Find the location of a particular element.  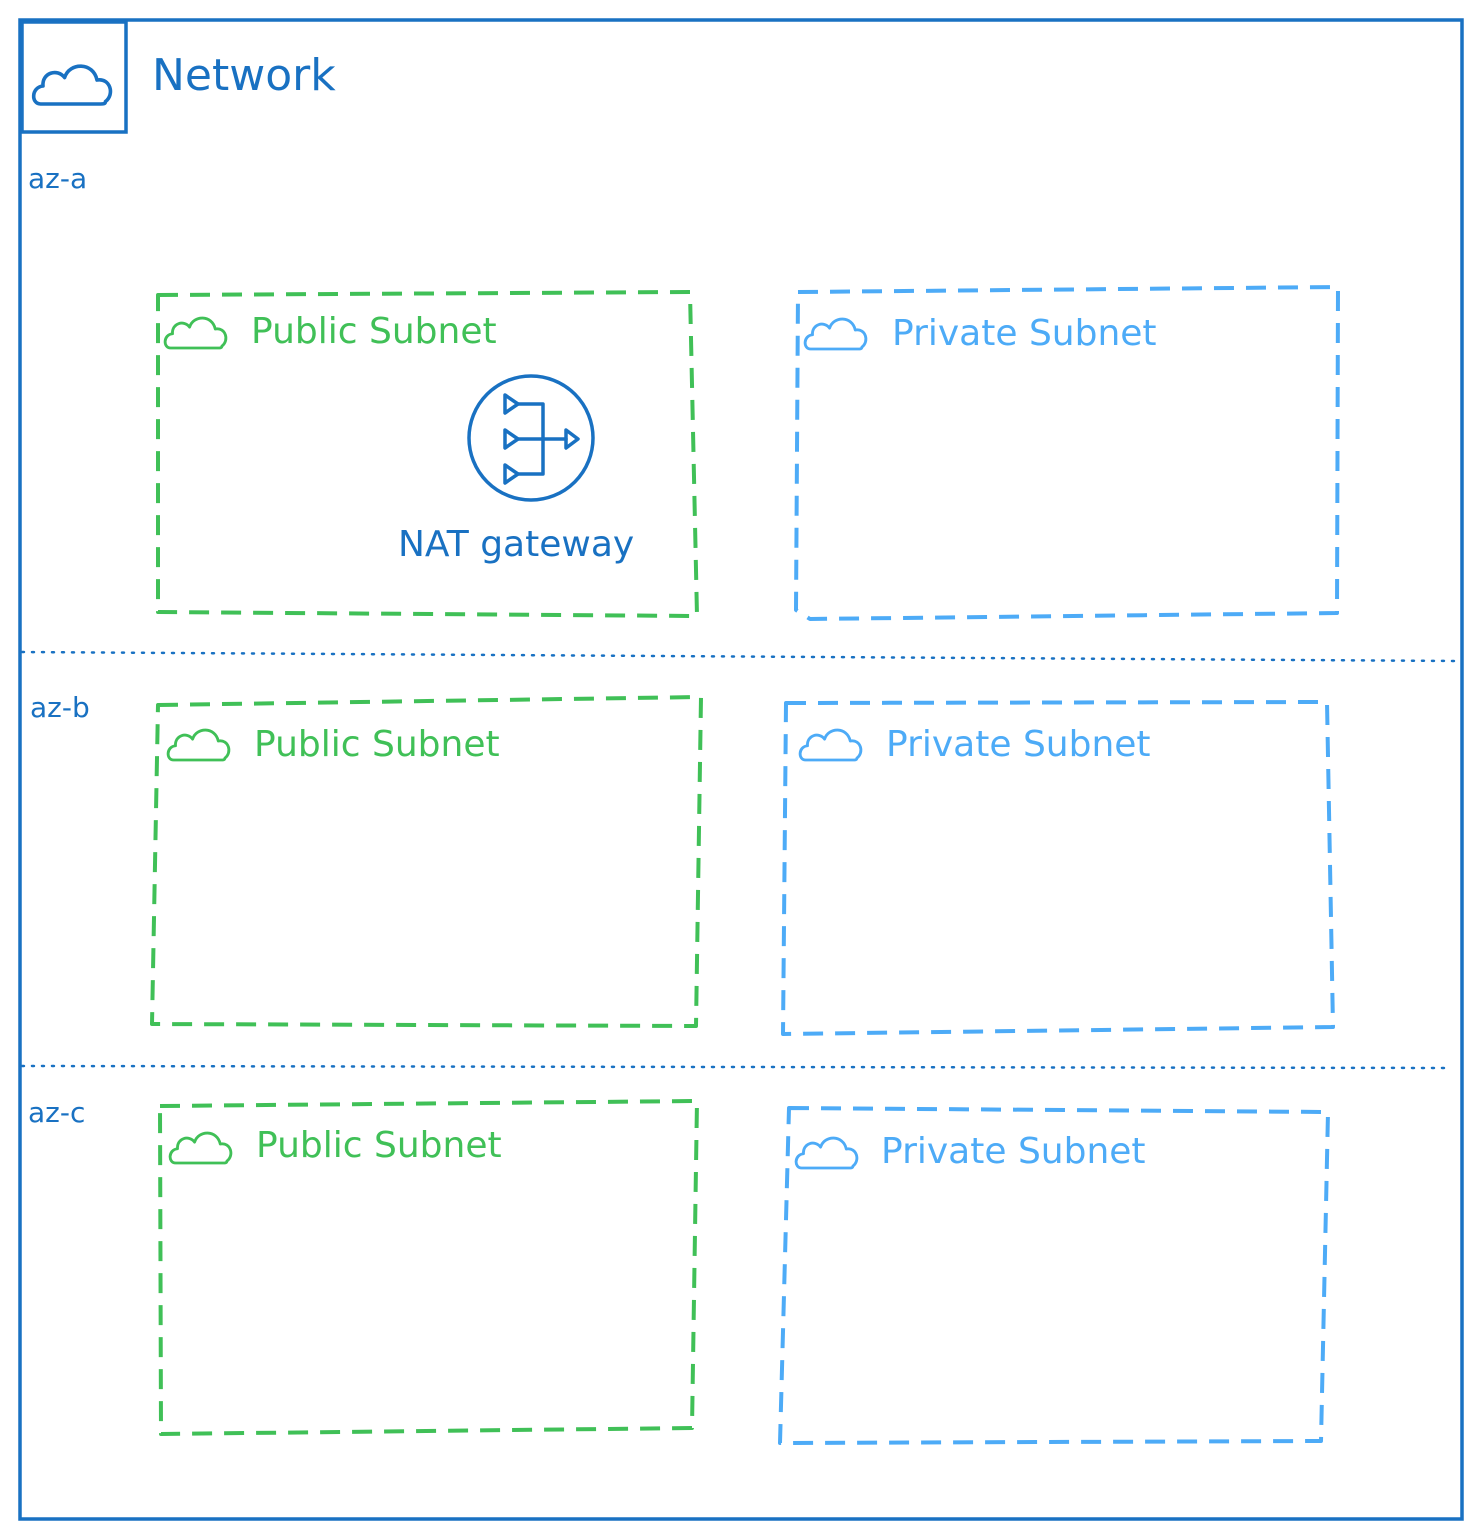

az-label: az-b is located at coordinates (60, 707).